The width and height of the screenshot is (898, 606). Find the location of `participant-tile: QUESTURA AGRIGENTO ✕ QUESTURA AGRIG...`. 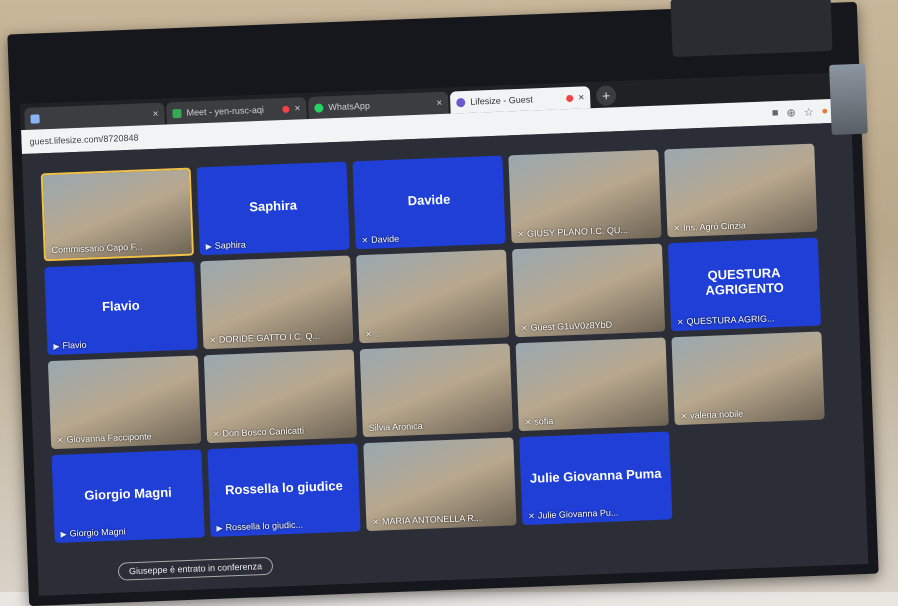

participant-tile: QUESTURA AGRIGENTO ✕ QUESTURA AGRIG... is located at coordinates (744, 284).